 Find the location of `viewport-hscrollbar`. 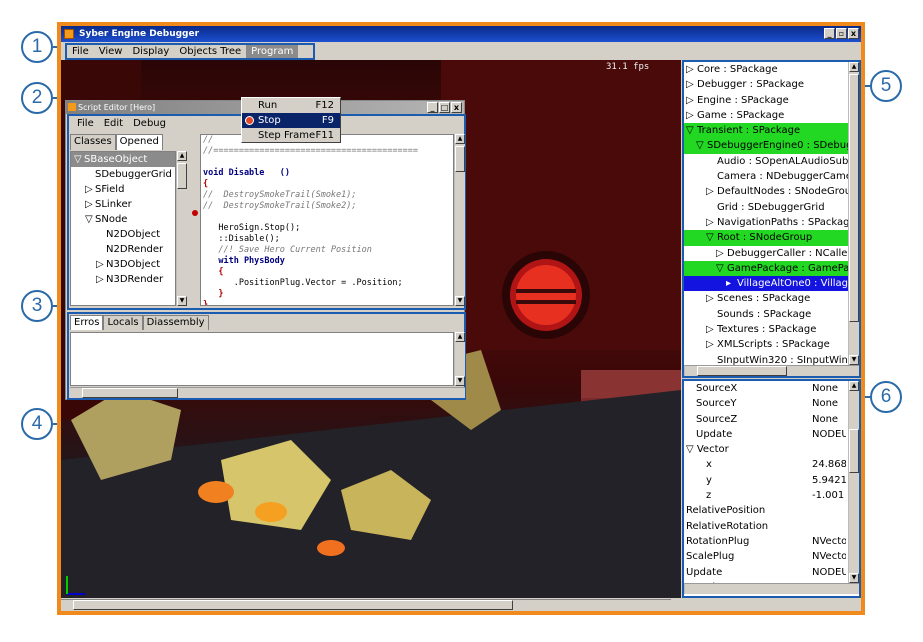

viewport-hscrollbar is located at coordinates (366, 605).